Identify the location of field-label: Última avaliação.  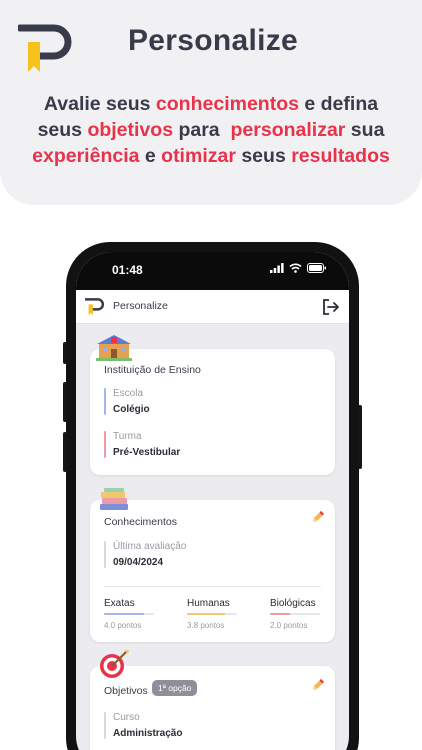
(150, 546).